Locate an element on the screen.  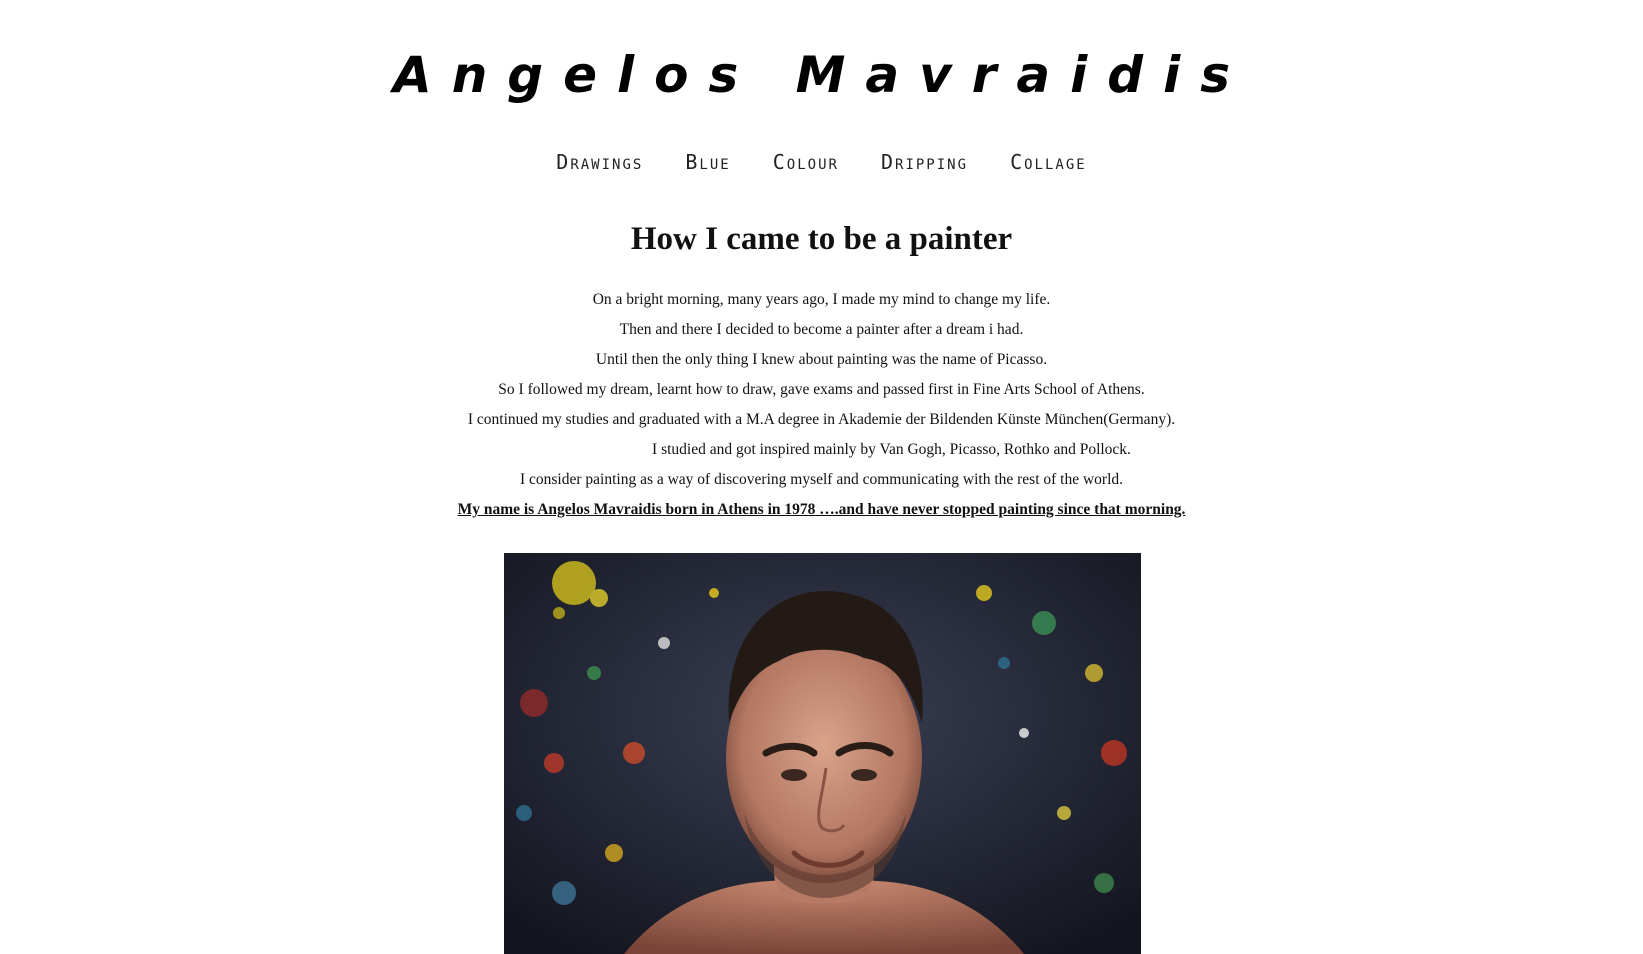
main-nav: Drawings Blue Colour Dripping Collage is located at coordinates (821, 162).